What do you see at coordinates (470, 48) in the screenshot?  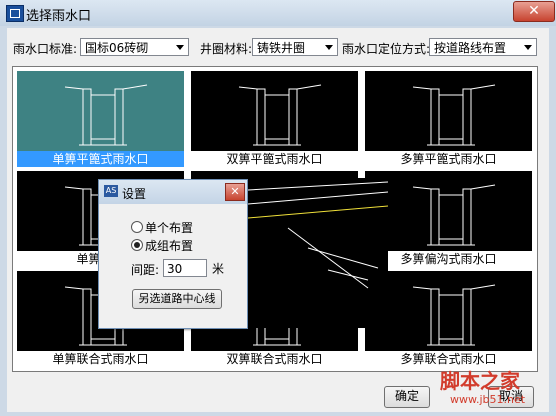 I see `position-select-value: 按道路线布置` at bounding box center [470, 48].